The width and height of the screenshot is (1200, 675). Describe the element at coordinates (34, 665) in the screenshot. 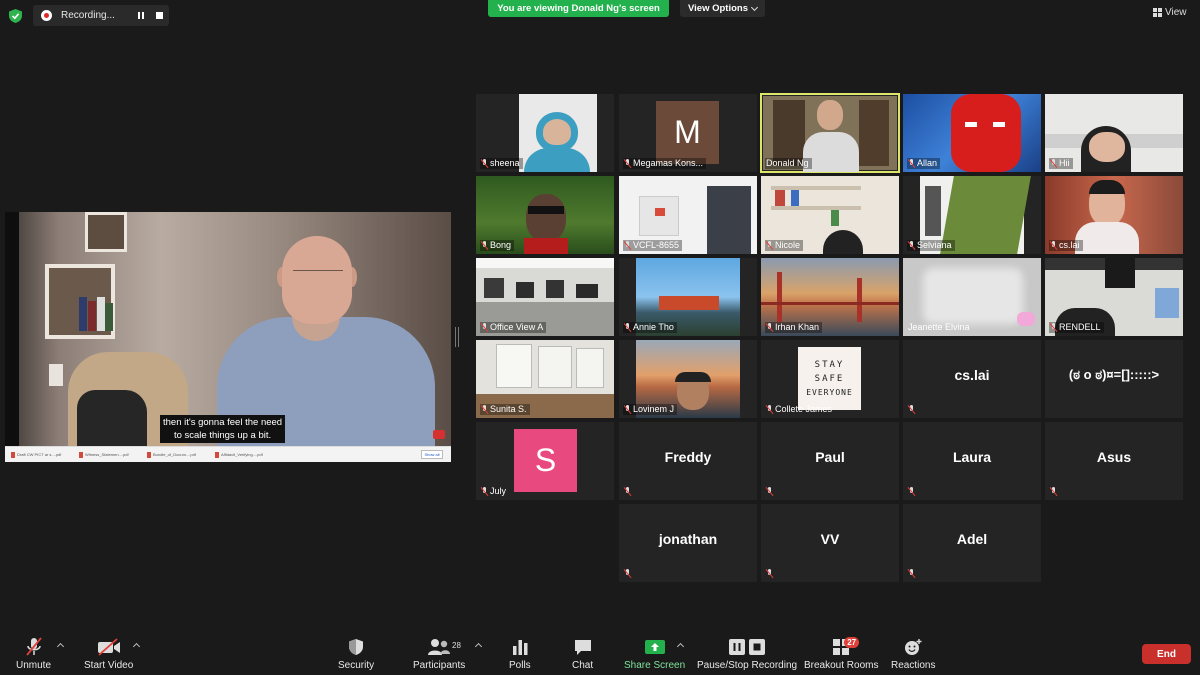

I see `unmute-label: Unmute` at that location.